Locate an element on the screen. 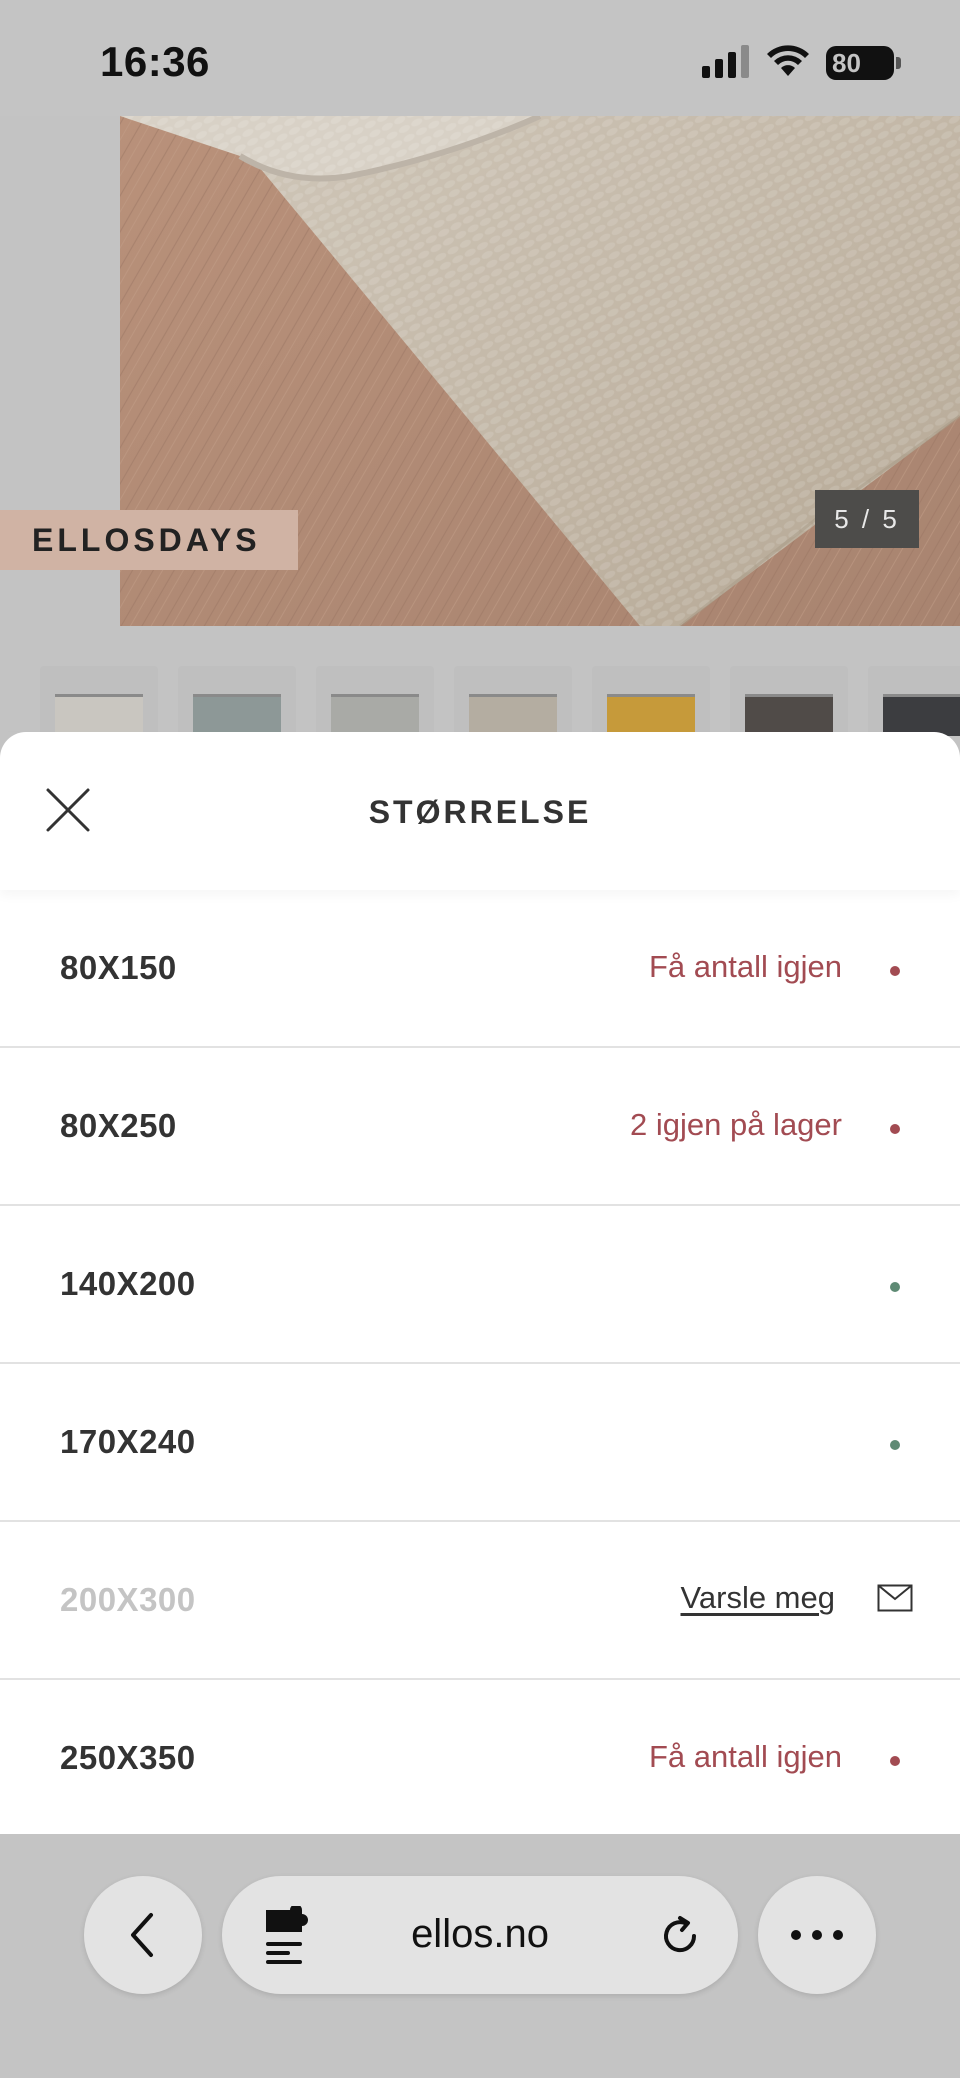 The width and height of the screenshot is (960, 2078). size-label: 140X200 is located at coordinates (128, 1283).